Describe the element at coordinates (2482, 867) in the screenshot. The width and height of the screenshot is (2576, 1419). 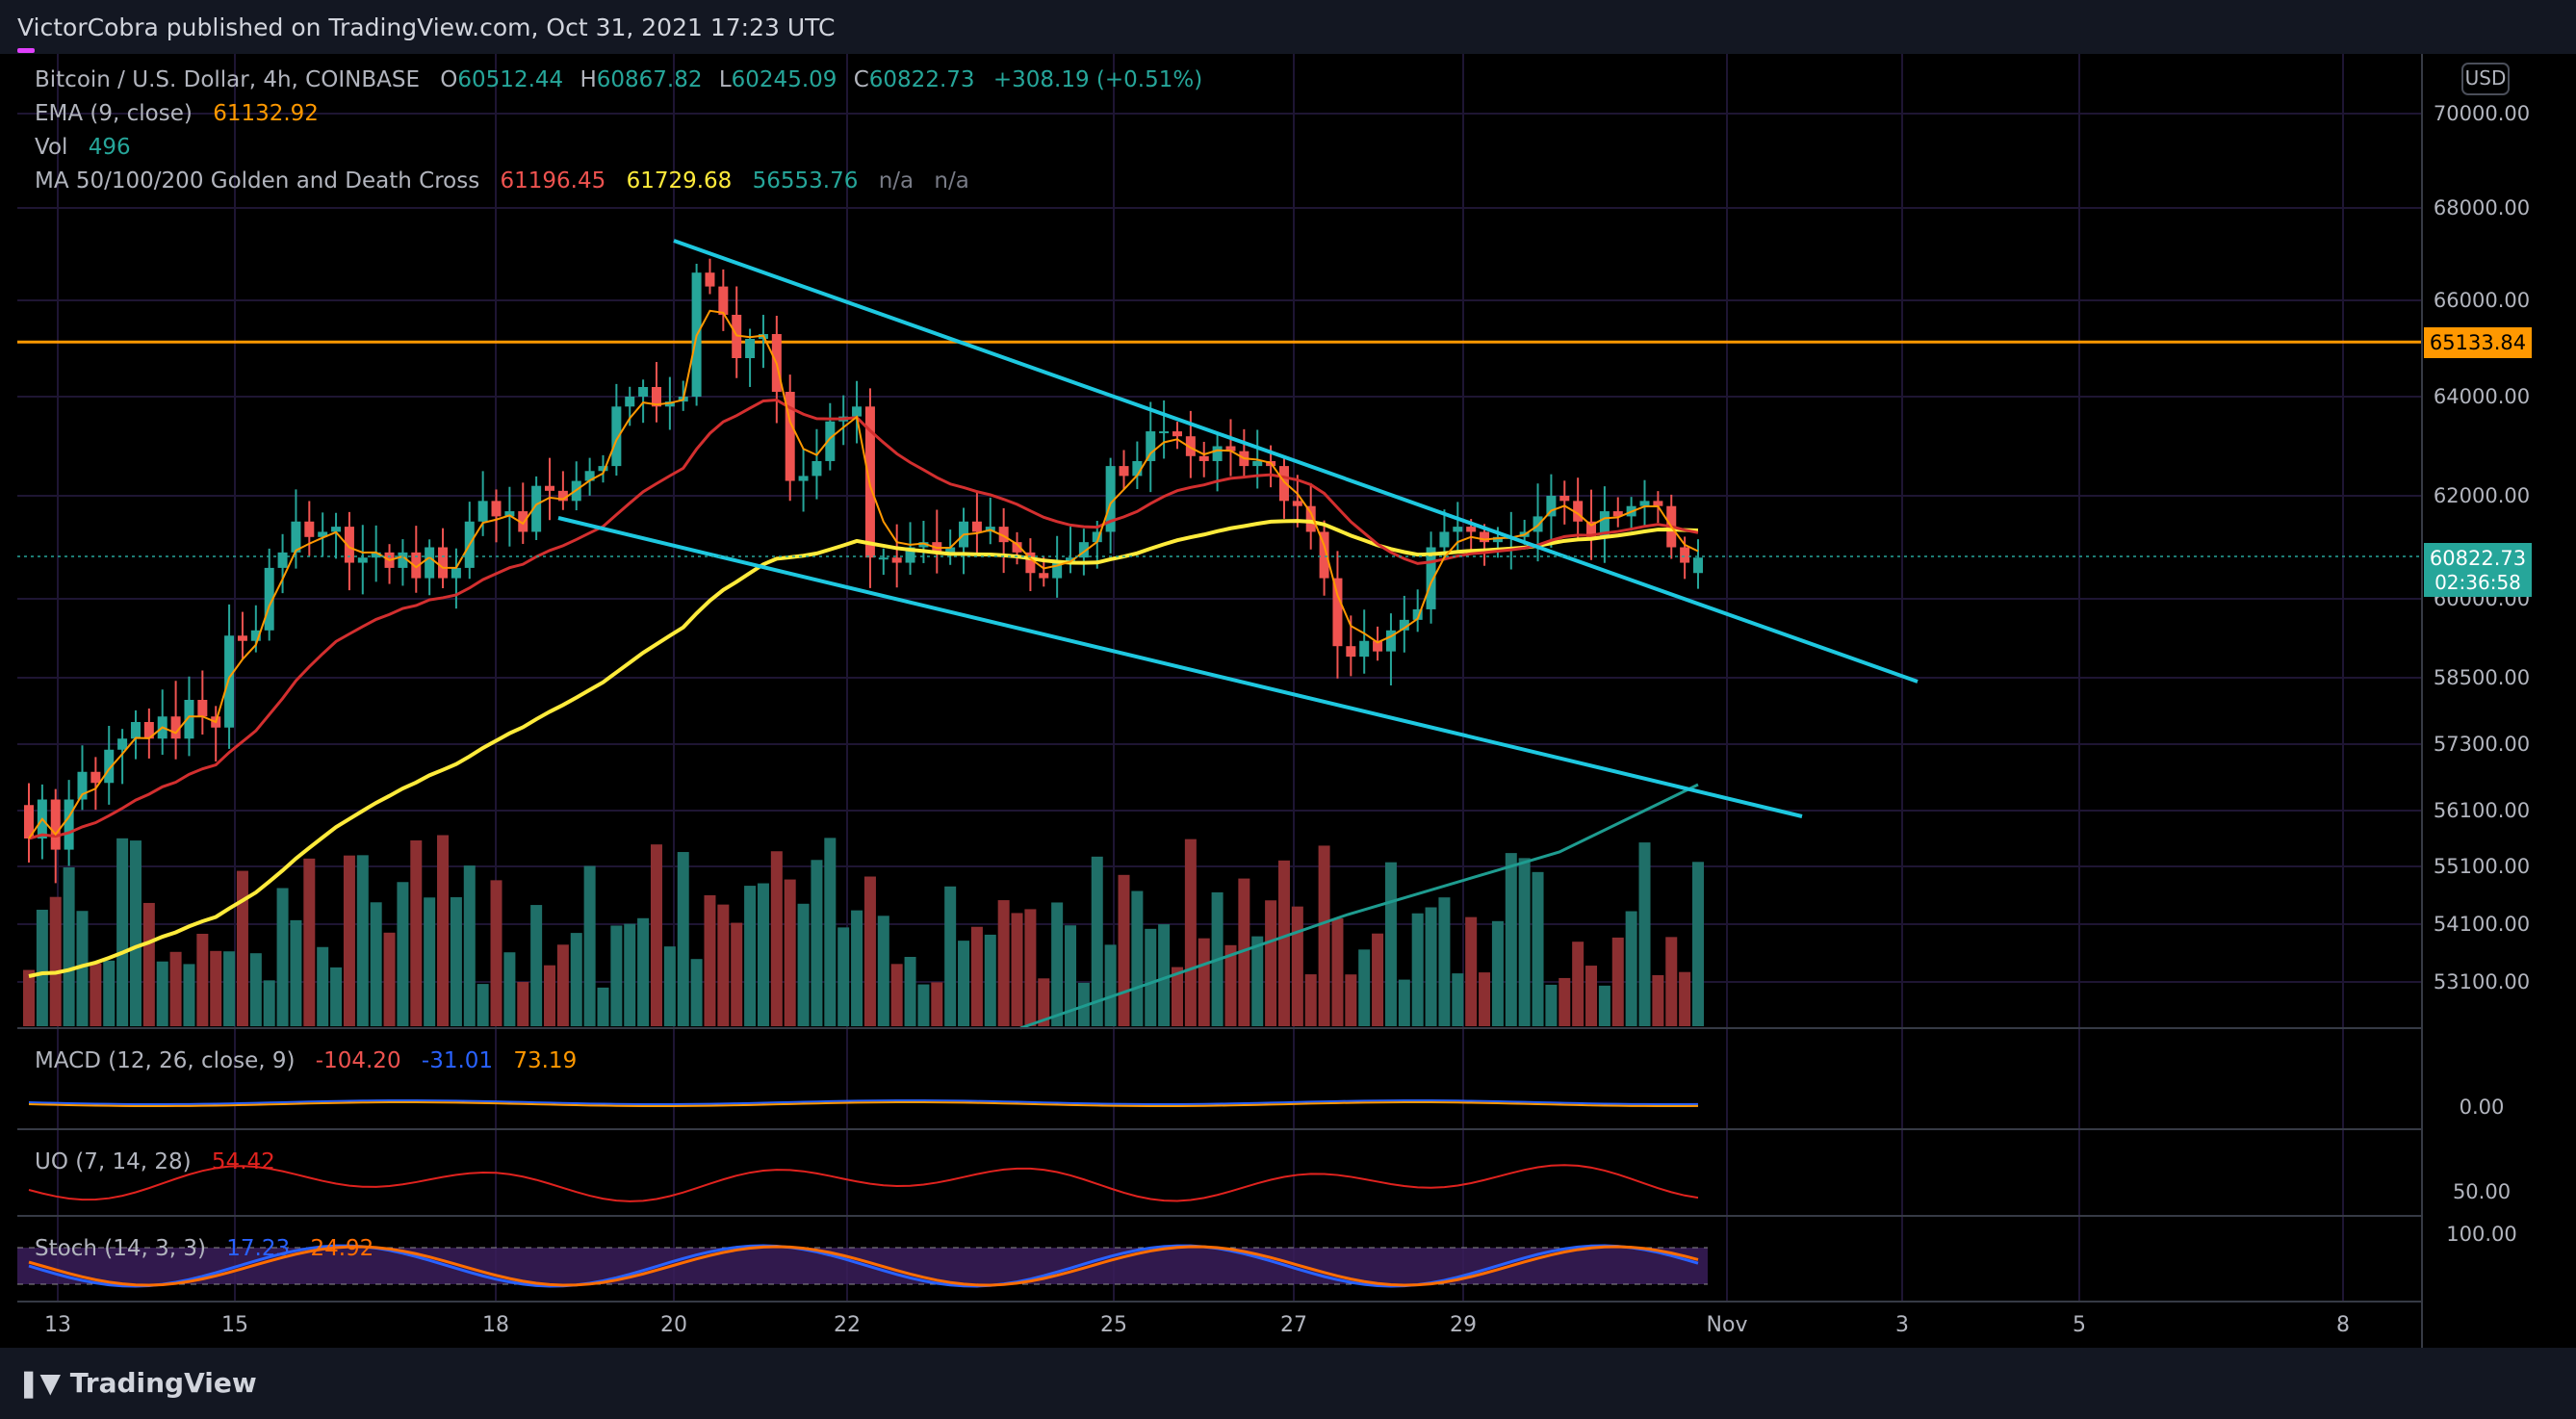
I see `price-scale-label: 55100.00` at that location.